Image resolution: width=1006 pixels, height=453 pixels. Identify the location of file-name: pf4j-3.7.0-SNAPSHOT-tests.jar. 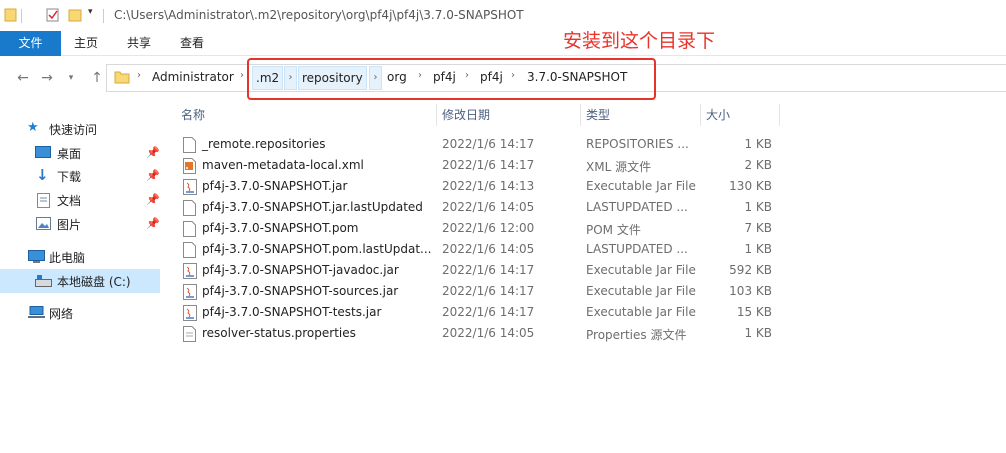
(292, 312).